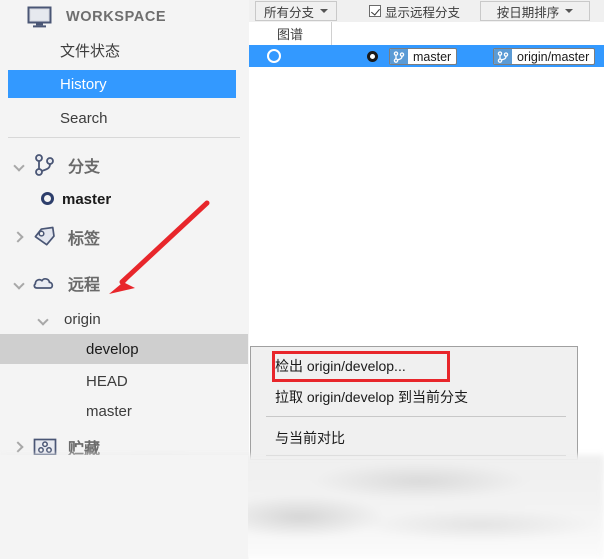 The height and width of the screenshot is (559, 604). Describe the element at coordinates (112, 349) in the screenshot. I see `remote-branch-label: develop` at that location.